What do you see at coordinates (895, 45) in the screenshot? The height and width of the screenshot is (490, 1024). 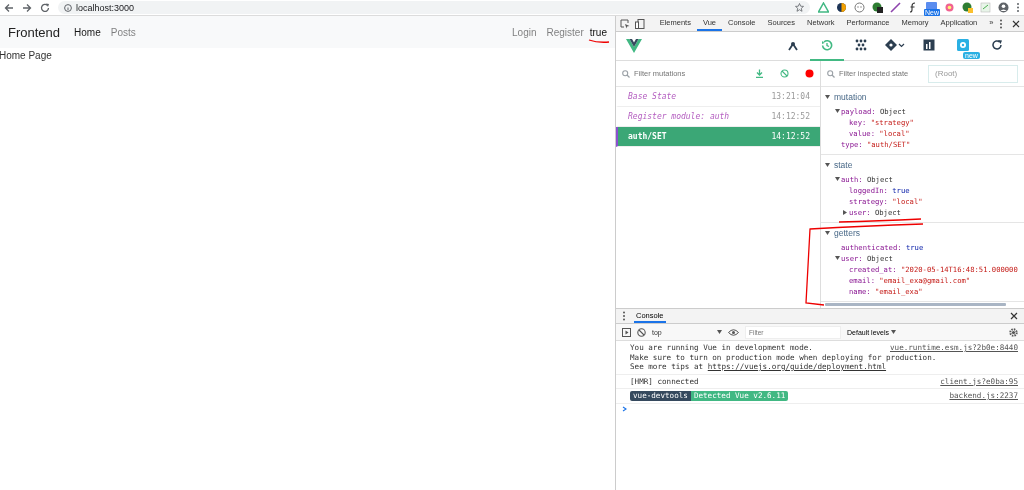 I see `diamond-dropdown-icon` at bounding box center [895, 45].